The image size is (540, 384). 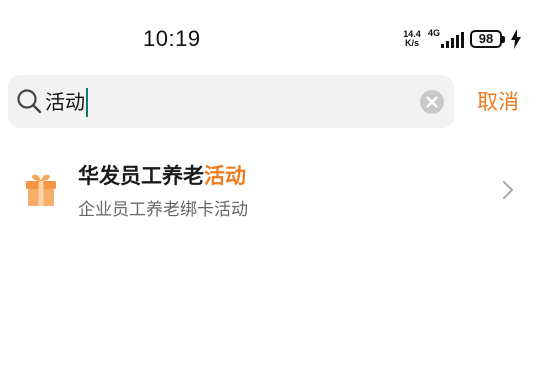 I want to click on signal-icon, so click(x=452, y=40).